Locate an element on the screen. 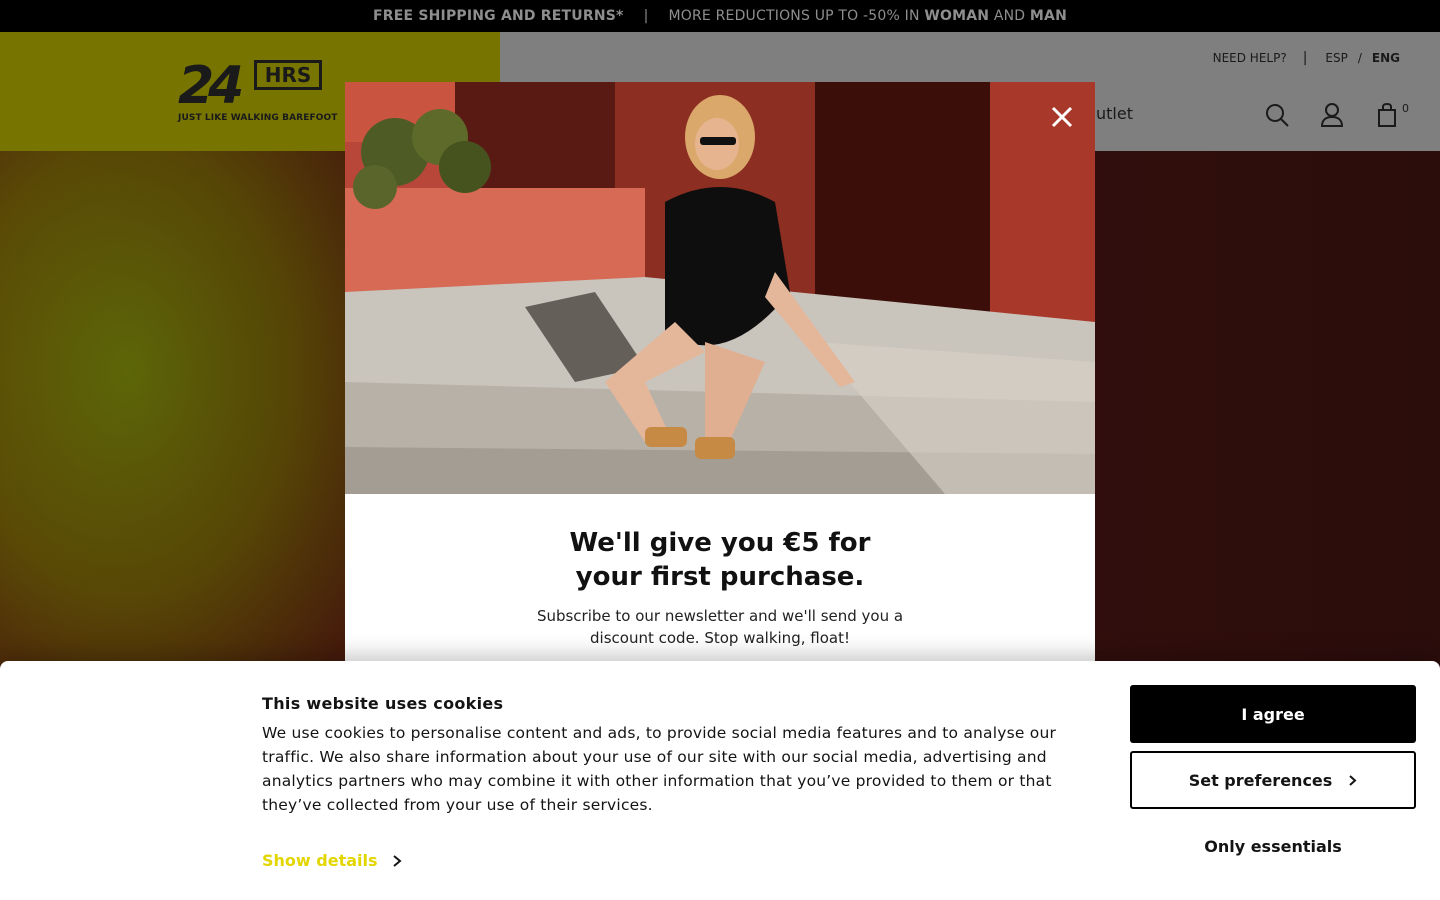 The width and height of the screenshot is (1440, 900). utility-nav: NEED HELP? | ESP / ENG is located at coordinates (1306, 58).